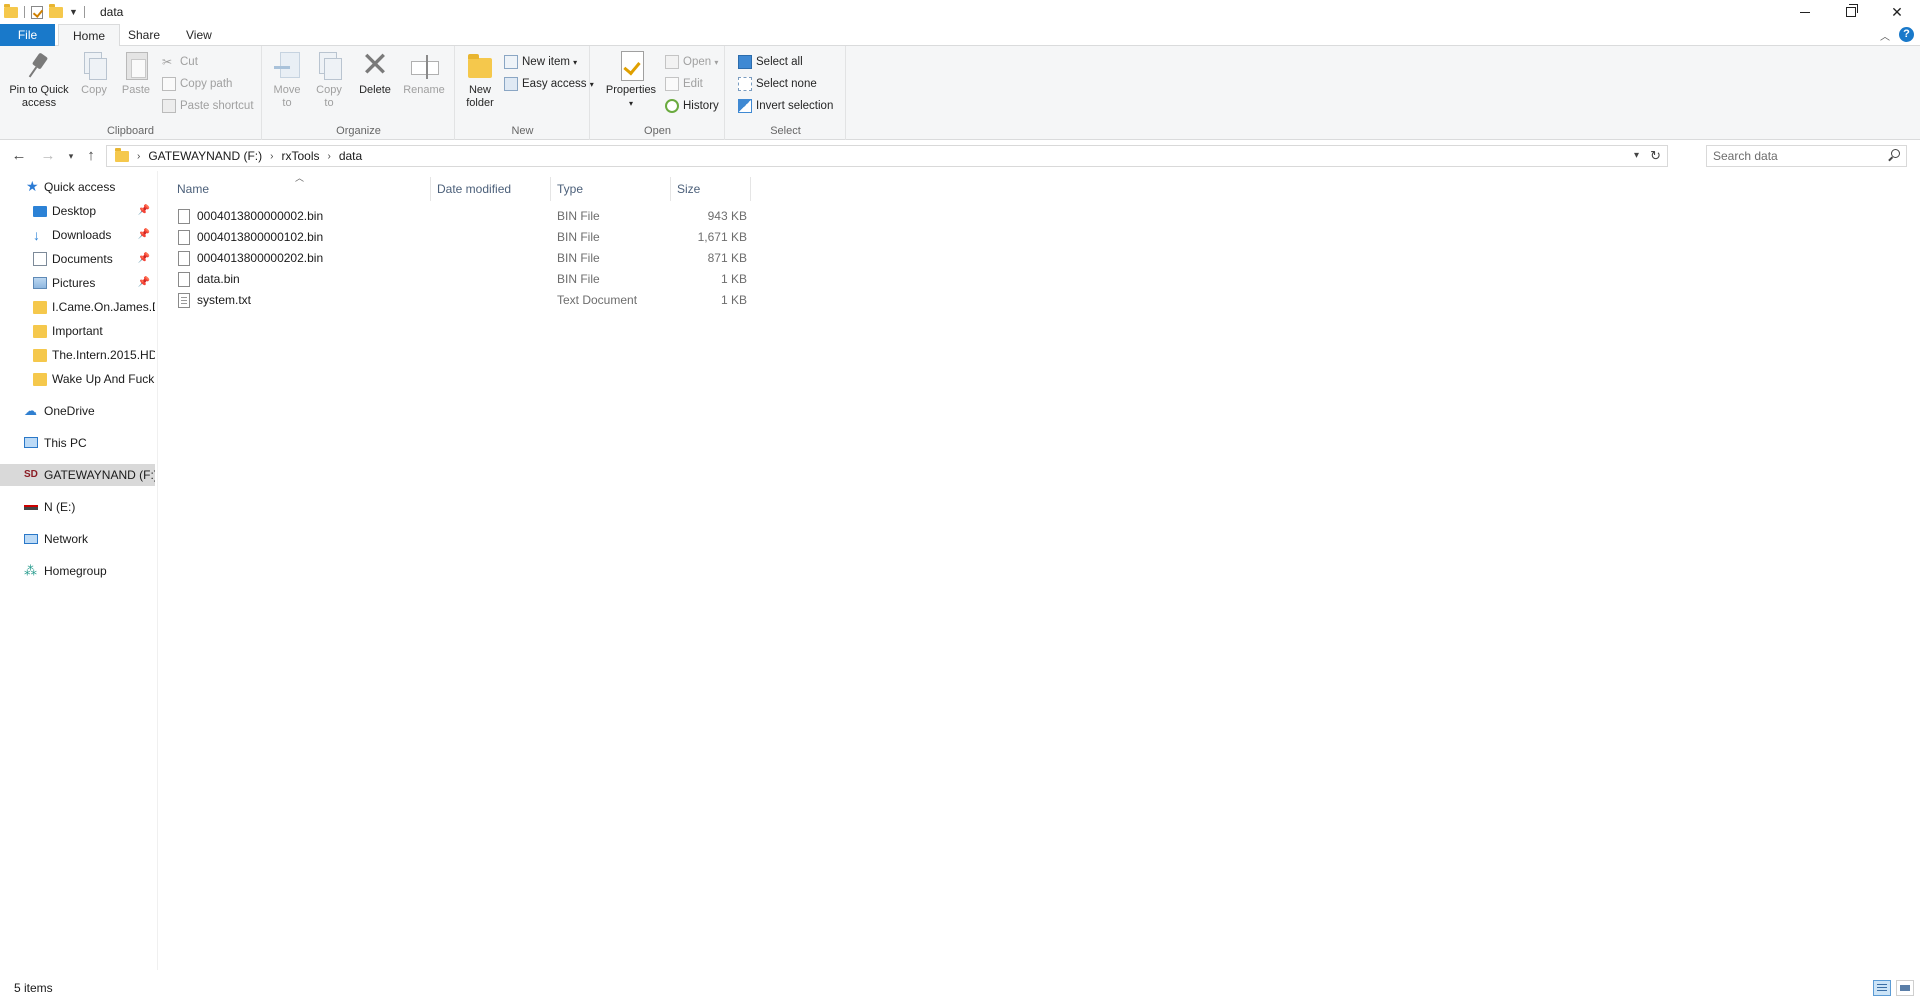  What do you see at coordinates (89, 35) in the screenshot?
I see `tab-home: Home` at bounding box center [89, 35].